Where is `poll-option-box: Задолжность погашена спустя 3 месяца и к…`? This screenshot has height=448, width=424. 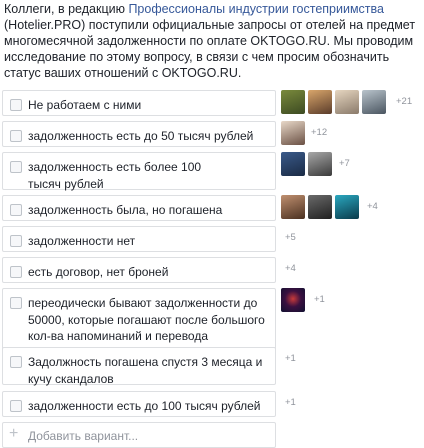
poll-option-box: Задолжность погашена спустя 3 месяца и к… is located at coordinates (139, 366).